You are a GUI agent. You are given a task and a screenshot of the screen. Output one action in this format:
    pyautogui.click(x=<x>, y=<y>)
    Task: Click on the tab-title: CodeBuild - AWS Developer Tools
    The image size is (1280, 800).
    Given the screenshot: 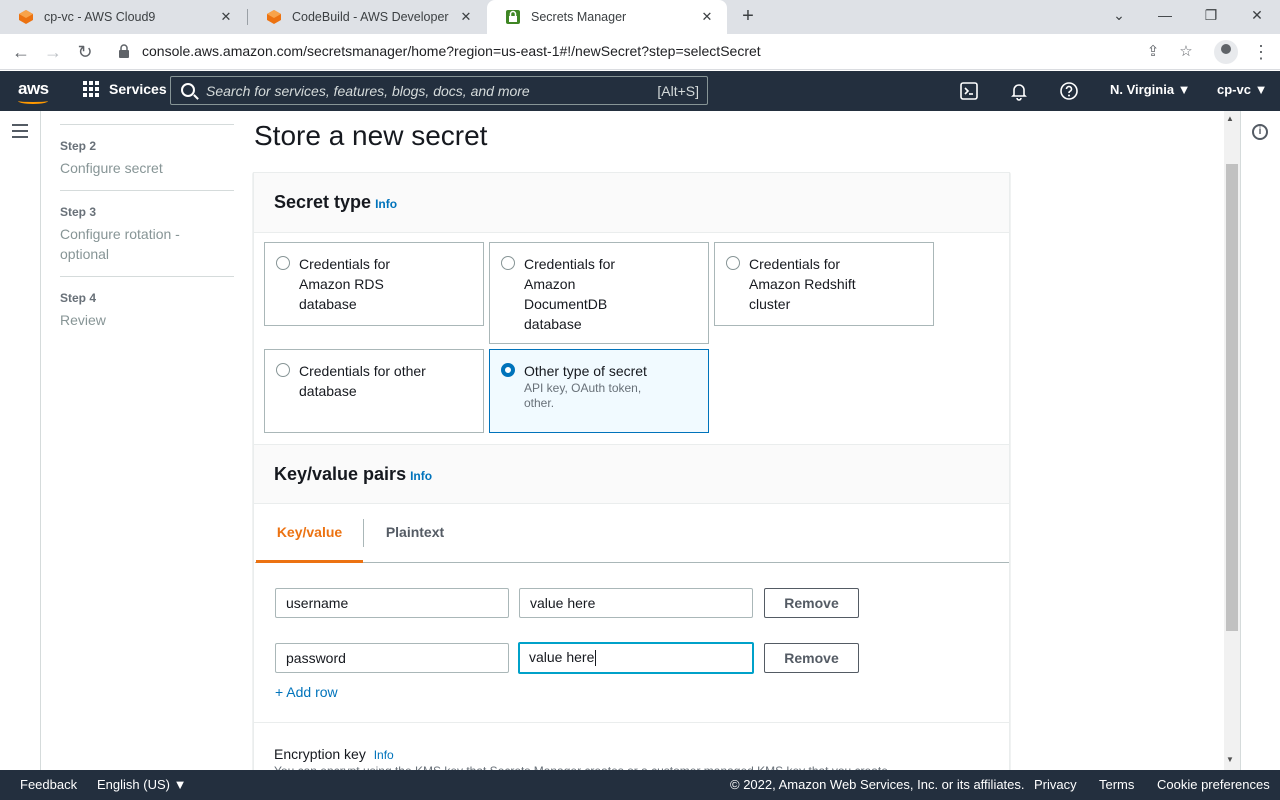 What is the action you would take?
    pyautogui.click(x=372, y=17)
    